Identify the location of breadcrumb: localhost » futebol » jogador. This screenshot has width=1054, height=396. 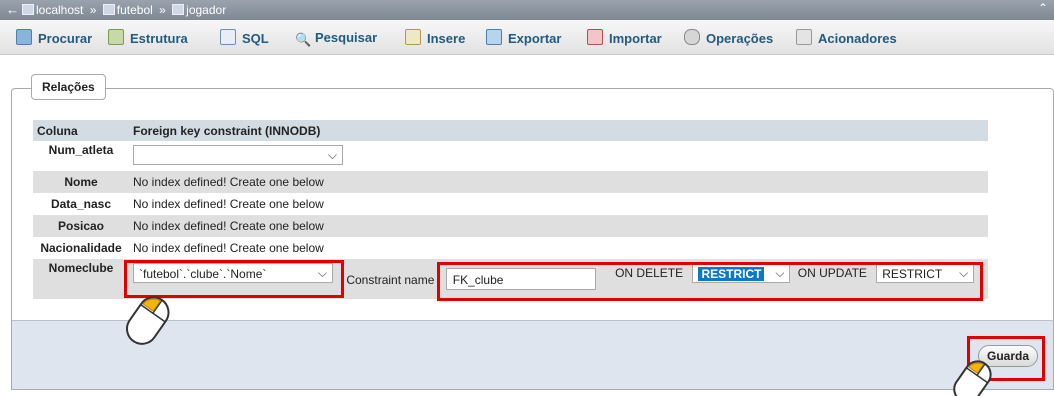
(124, 10).